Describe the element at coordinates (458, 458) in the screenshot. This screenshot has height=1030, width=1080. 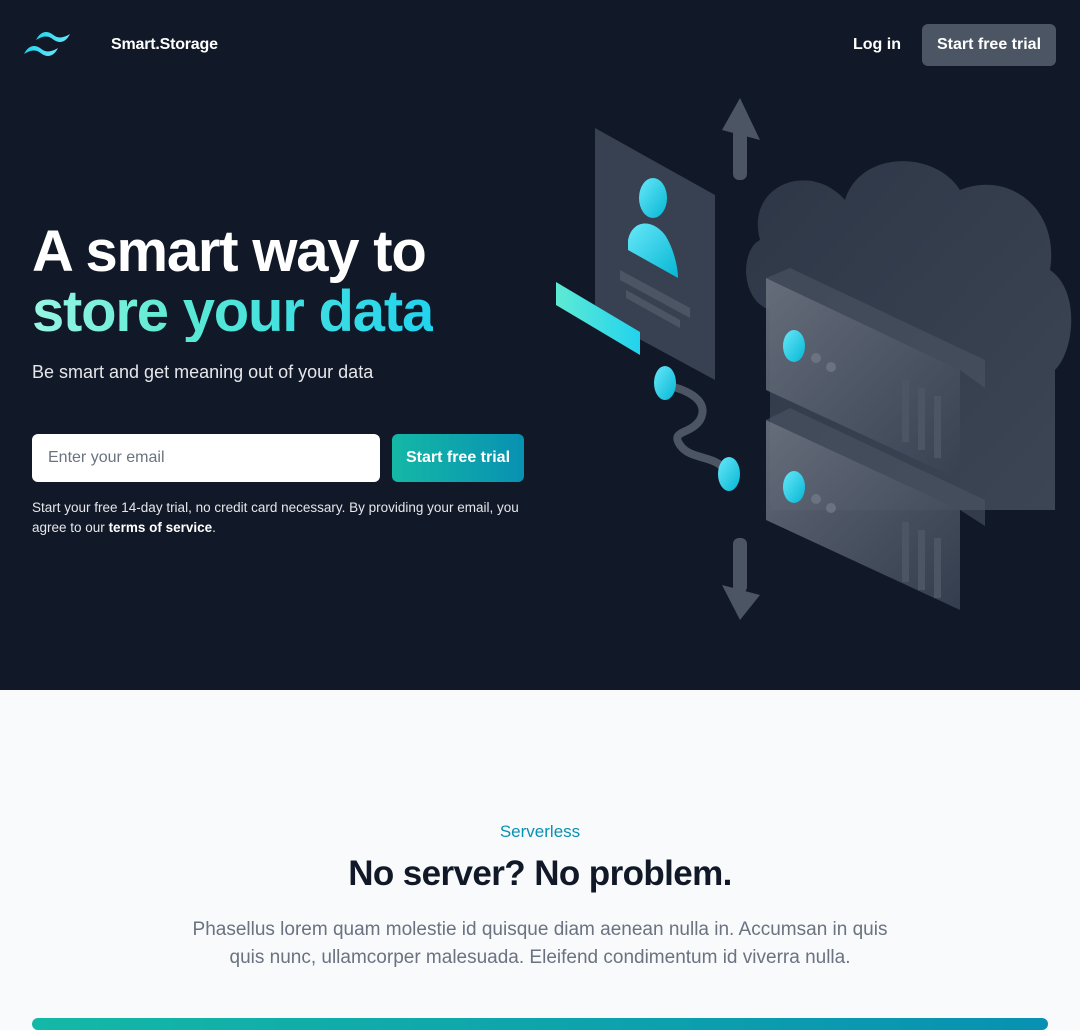
I see `start-trial-hero-button: Start free trial` at that location.